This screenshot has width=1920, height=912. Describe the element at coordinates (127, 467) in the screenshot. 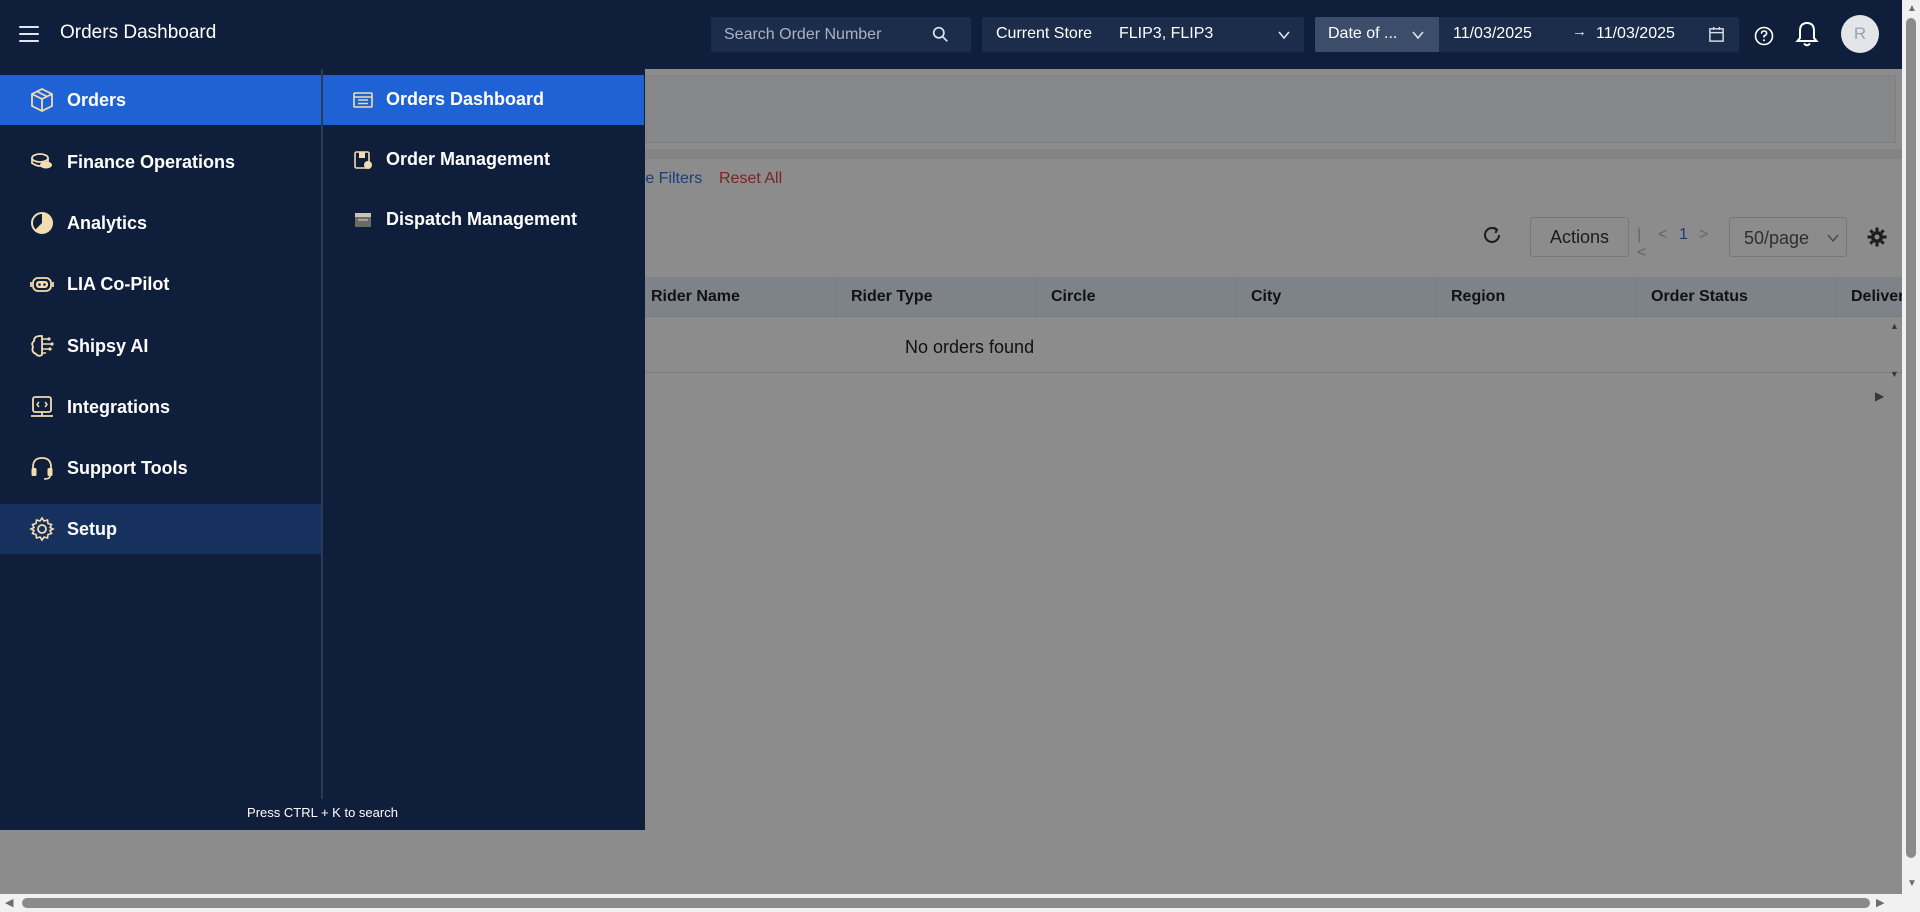

I see `nav-item-label: Support Tools` at that location.